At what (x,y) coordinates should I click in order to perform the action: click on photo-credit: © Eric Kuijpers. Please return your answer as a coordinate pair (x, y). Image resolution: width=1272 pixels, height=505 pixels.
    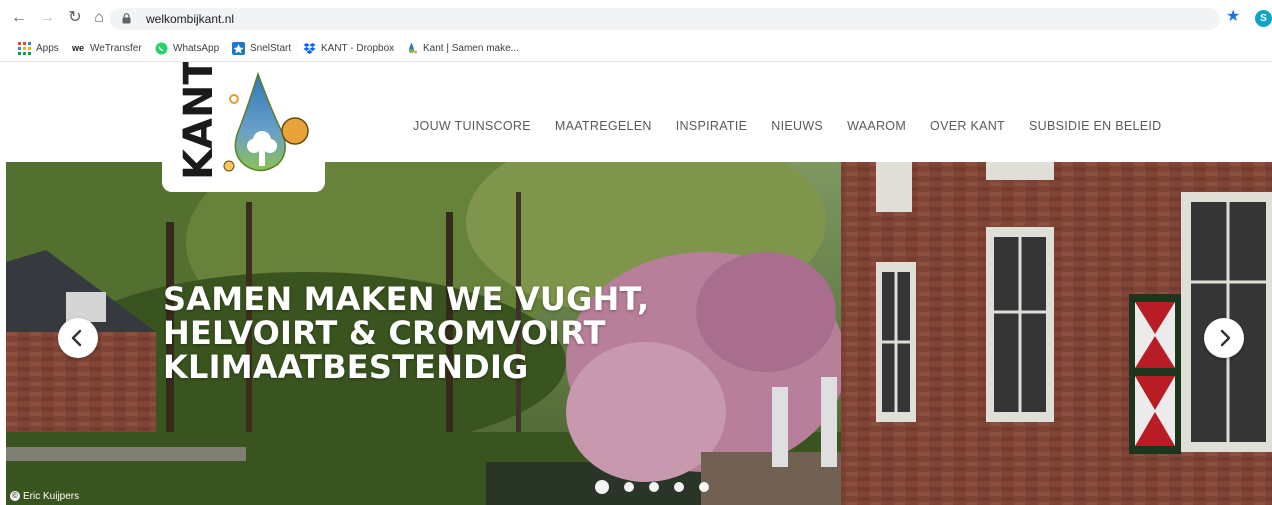
    Looking at the image, I should click on (44, 496).